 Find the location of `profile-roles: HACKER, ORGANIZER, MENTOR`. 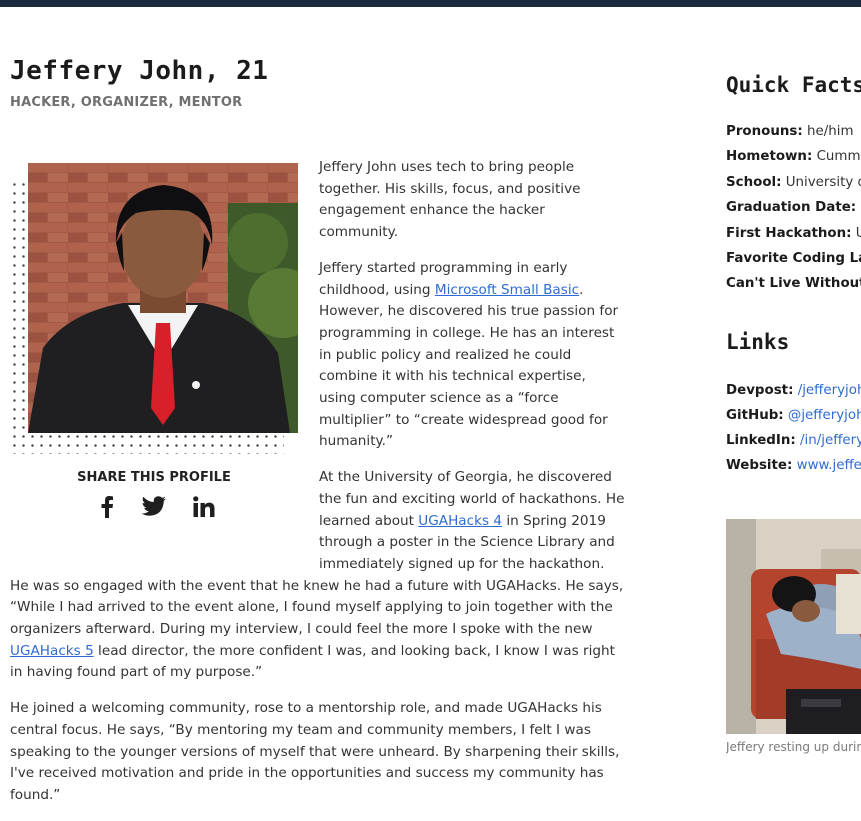

profile-roles: HACKER, ORGANIZER, MENTOR is located at coordinates (126, 102).